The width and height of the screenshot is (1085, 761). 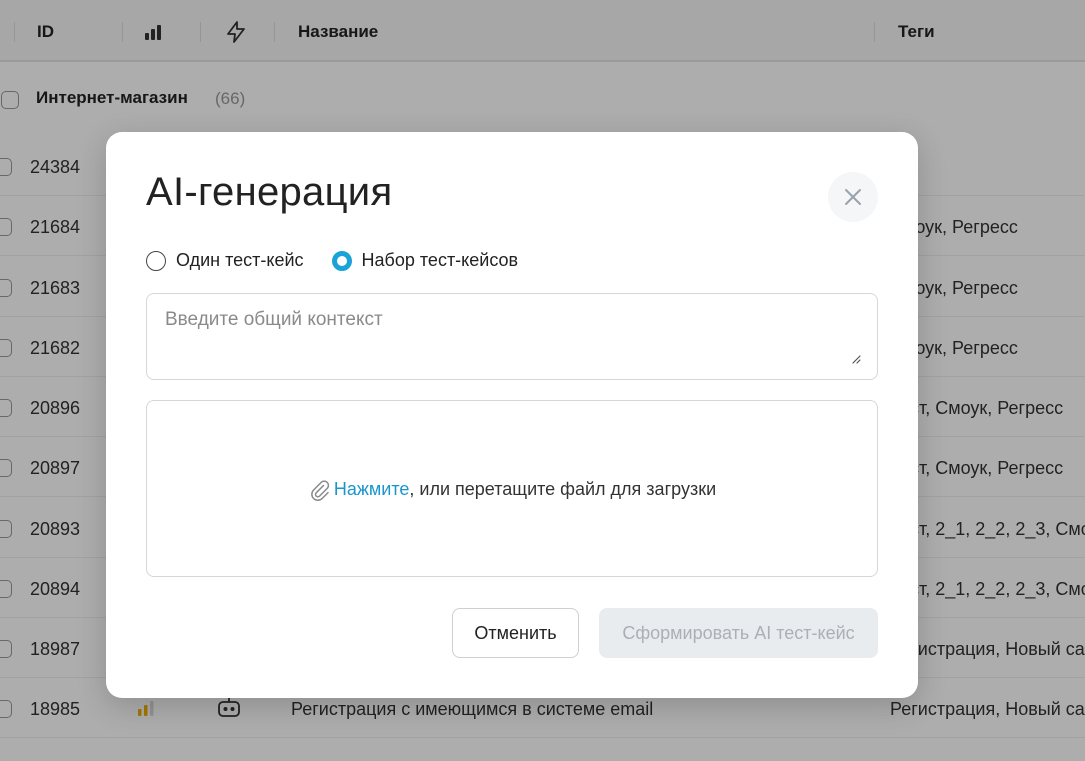 I want to click on cancel-button: Отменить, so click(x=515, y=633).